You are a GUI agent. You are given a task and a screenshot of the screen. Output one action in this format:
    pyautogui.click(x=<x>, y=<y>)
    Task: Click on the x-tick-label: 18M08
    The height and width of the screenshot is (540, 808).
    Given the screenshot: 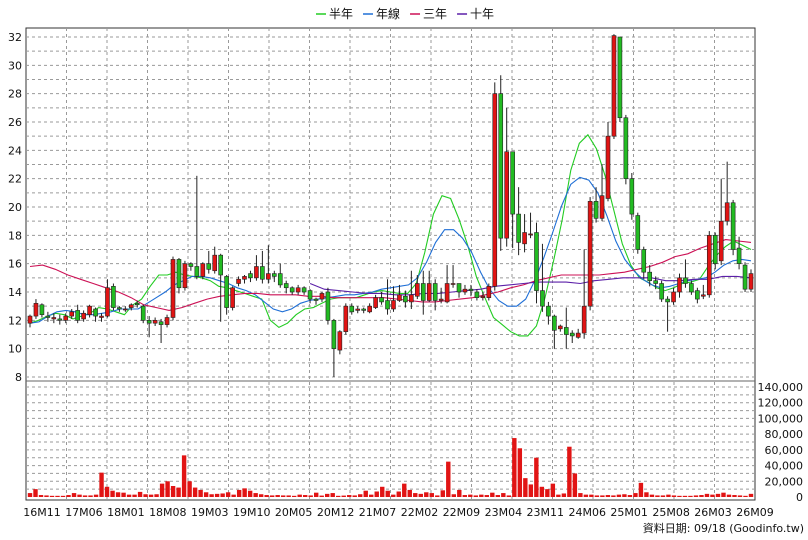 What is the action you would take?
    pyautogui.click(x=168, y=512)
    